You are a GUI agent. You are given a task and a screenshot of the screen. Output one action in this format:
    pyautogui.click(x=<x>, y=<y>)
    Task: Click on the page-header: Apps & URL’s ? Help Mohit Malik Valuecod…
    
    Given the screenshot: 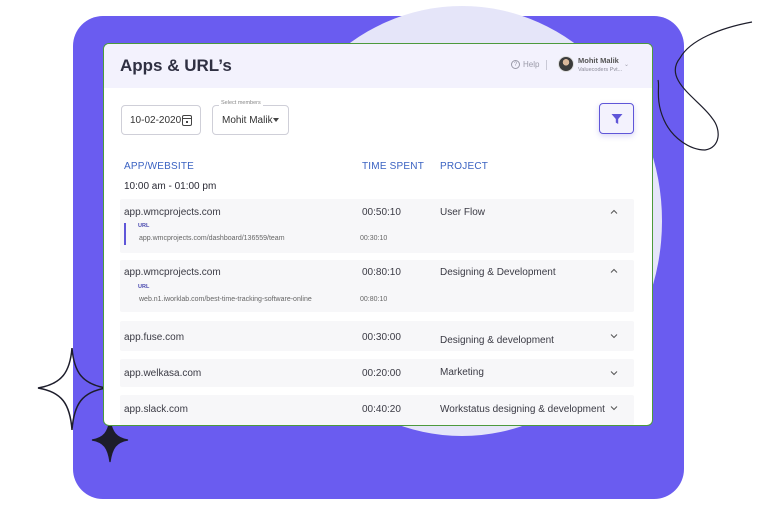 What is the action you would take?
    pyautogui.click(x=378, y=66)
    